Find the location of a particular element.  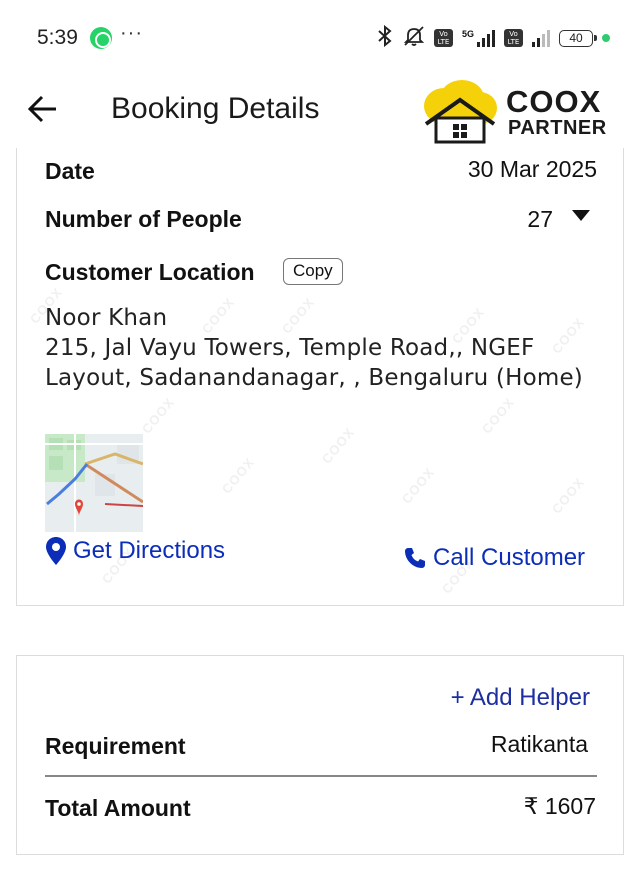

map-thumbnail is located at coordinates (94, 483).